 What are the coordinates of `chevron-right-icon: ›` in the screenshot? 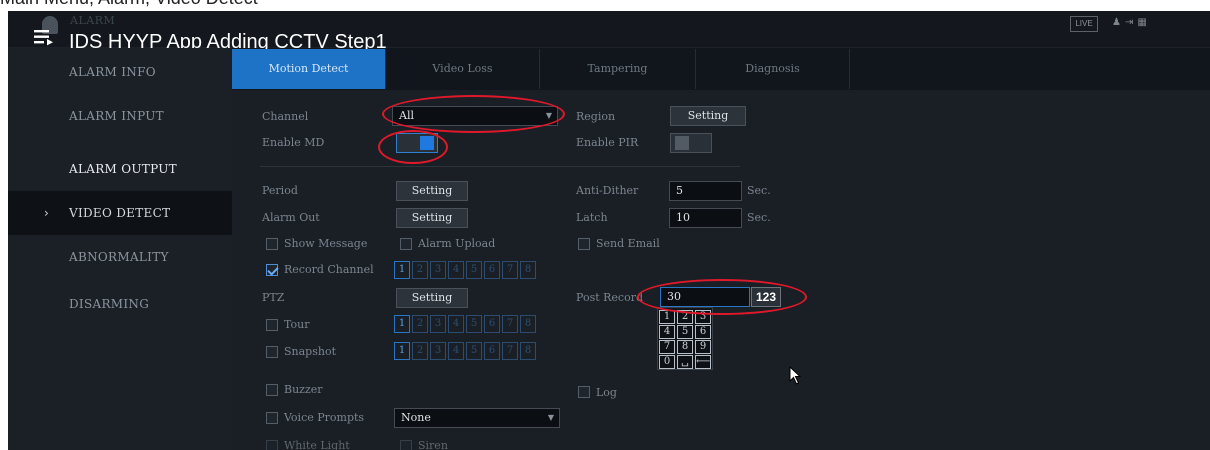 It's located at (47, 213).